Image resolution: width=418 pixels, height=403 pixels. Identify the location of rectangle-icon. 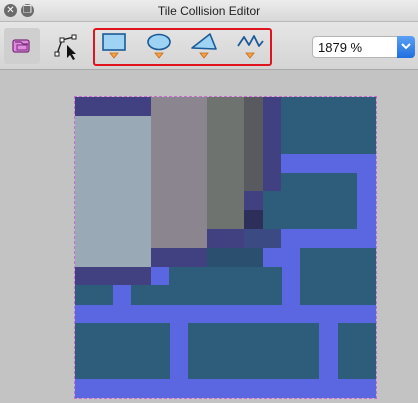
(114, 46).